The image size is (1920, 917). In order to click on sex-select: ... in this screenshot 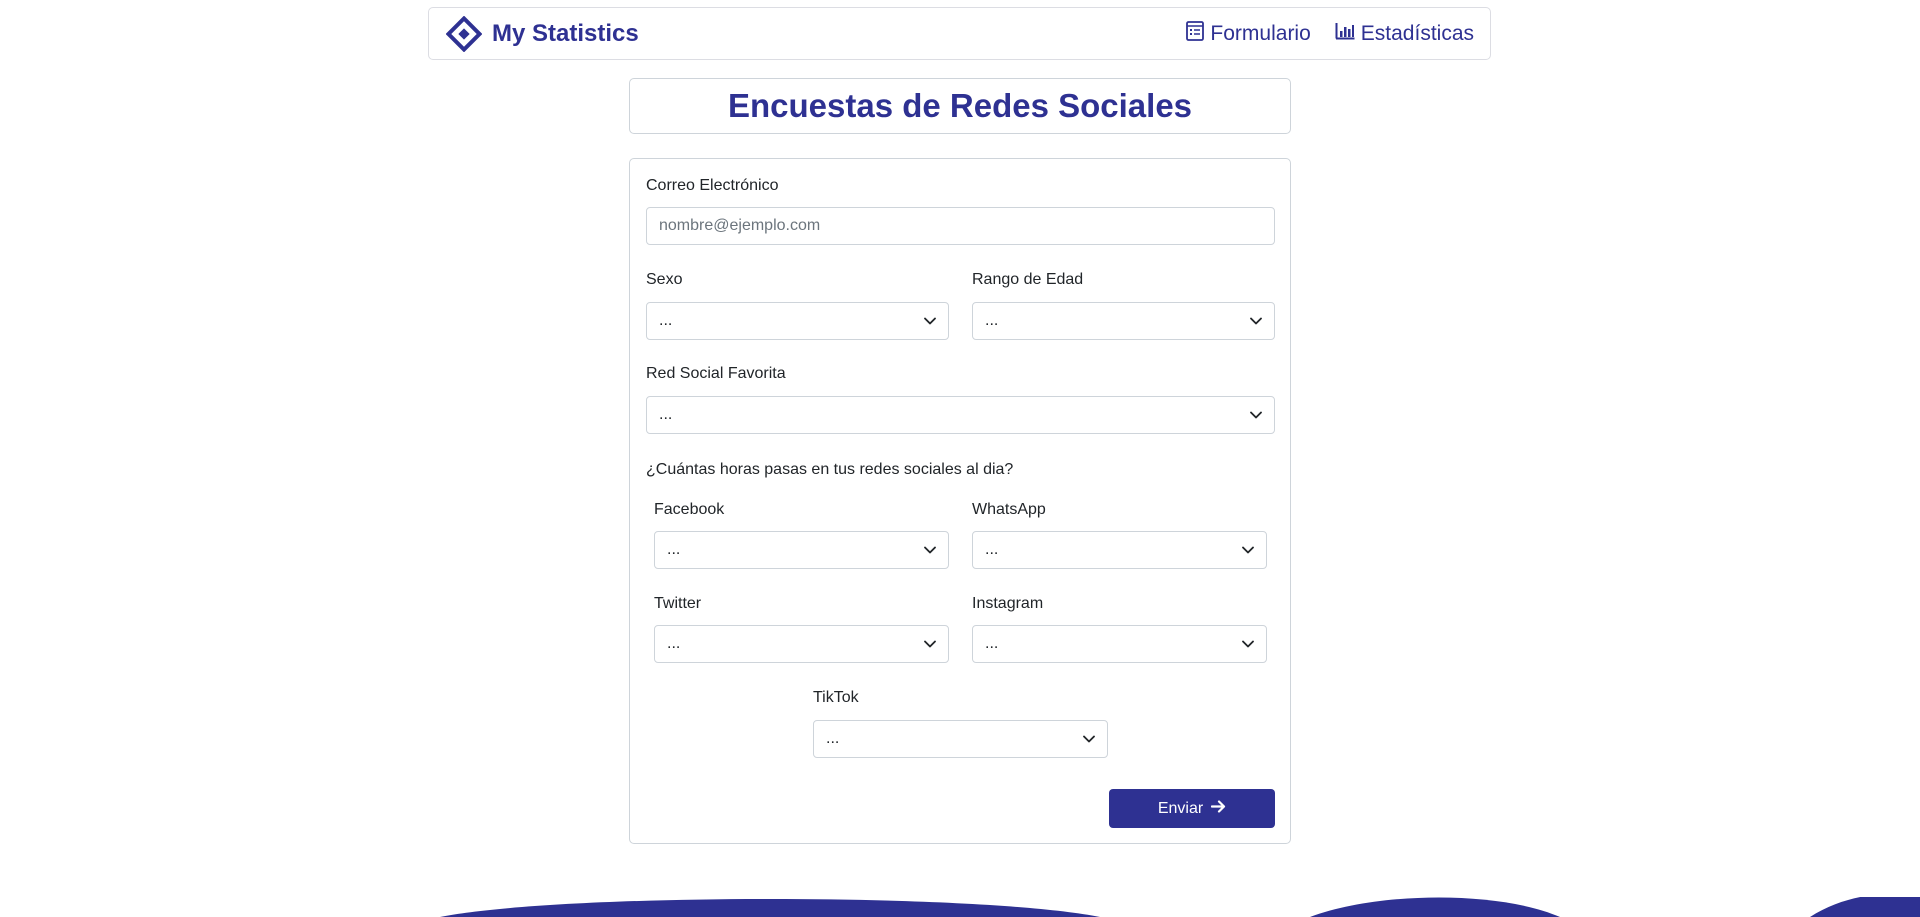, I will do `click(797, 321)`.